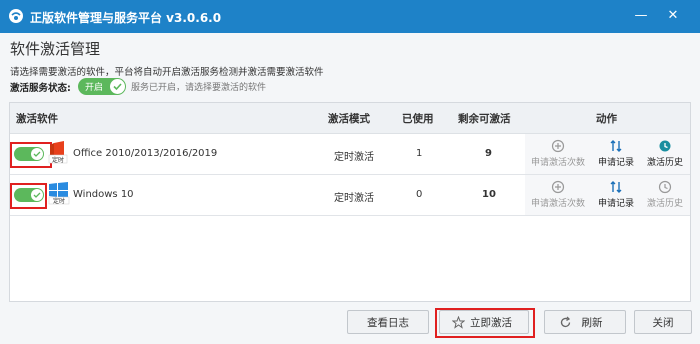  I want to click on view-log-label: 查看日志, so click(388, 323).